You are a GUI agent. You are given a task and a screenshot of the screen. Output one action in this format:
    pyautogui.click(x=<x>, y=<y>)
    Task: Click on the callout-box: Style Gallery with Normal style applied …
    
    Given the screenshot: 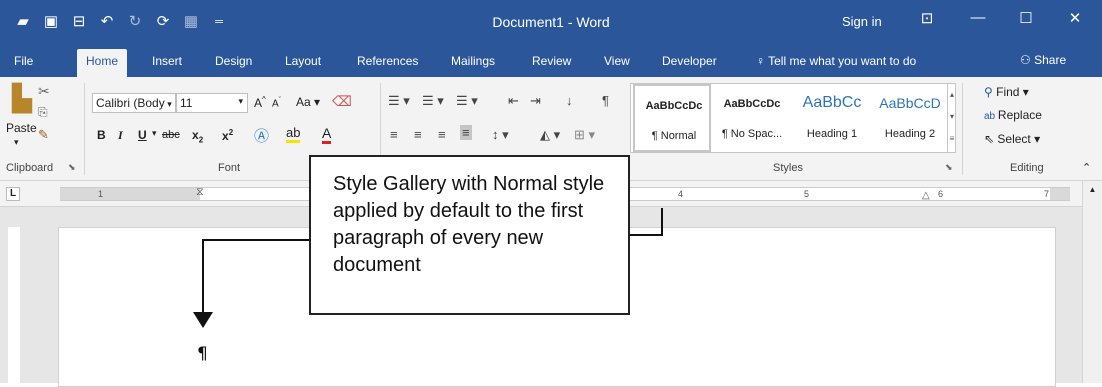 What is the action you would take?
    pyautogui.click(x=469, y=235)
    